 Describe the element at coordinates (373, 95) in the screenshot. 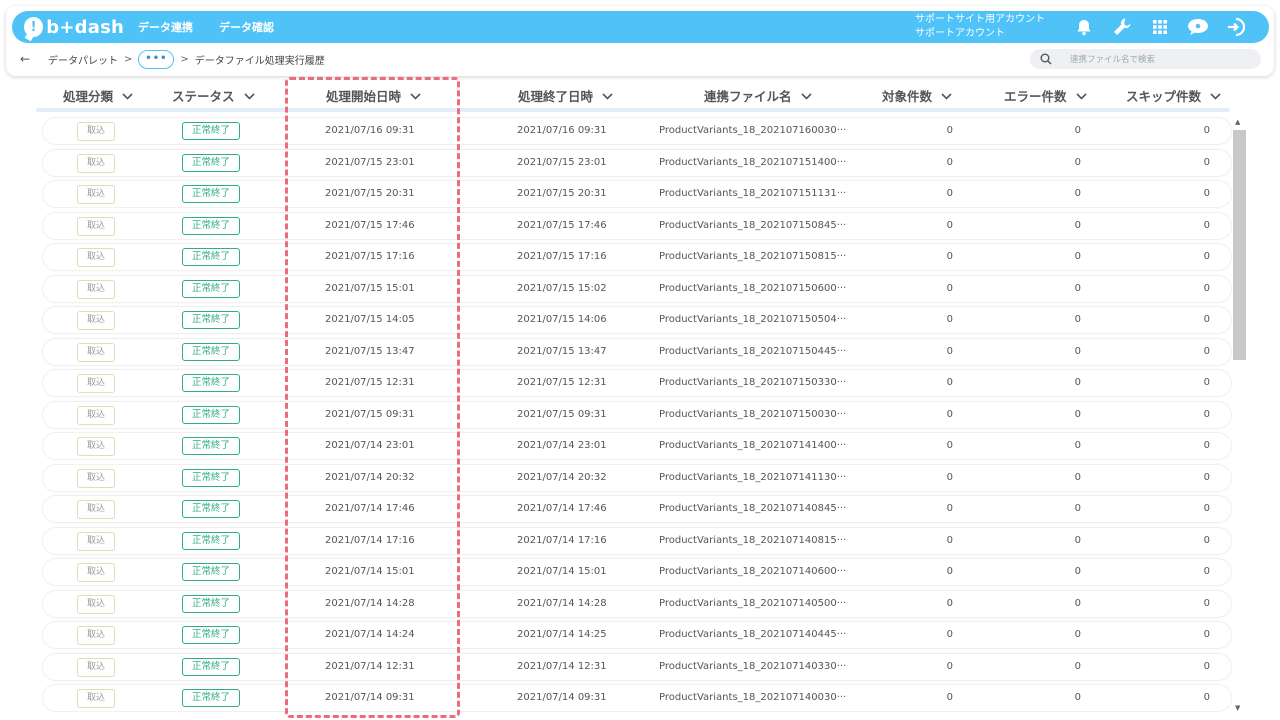

I see `header-start-datetime: 処理開始日時` at that location.